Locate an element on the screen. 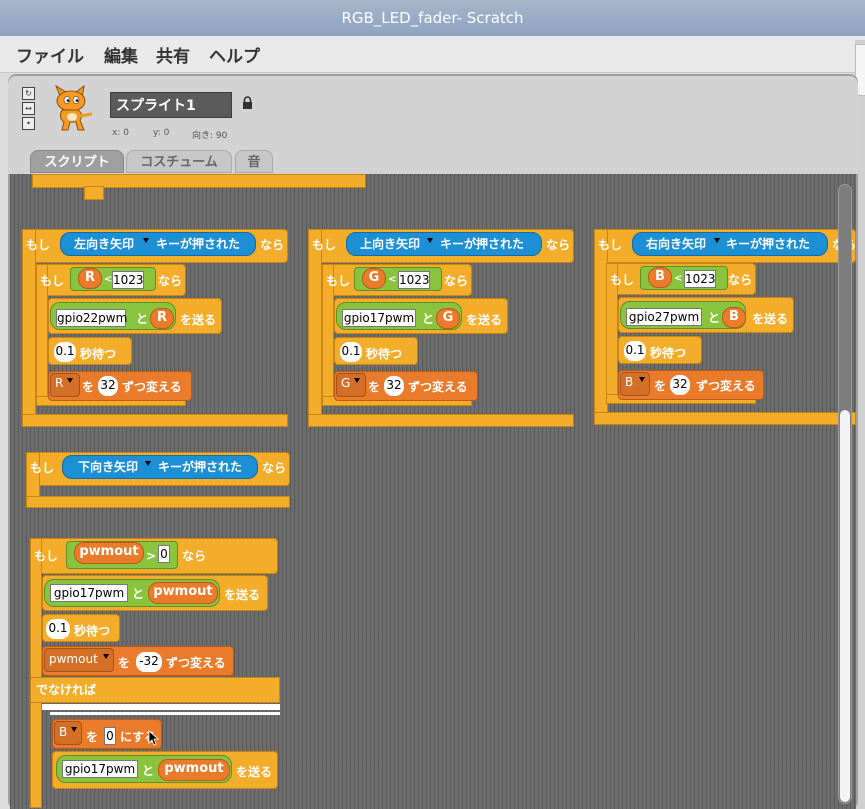  menu-help: ヘルプ is located at coordinates (234, 54).